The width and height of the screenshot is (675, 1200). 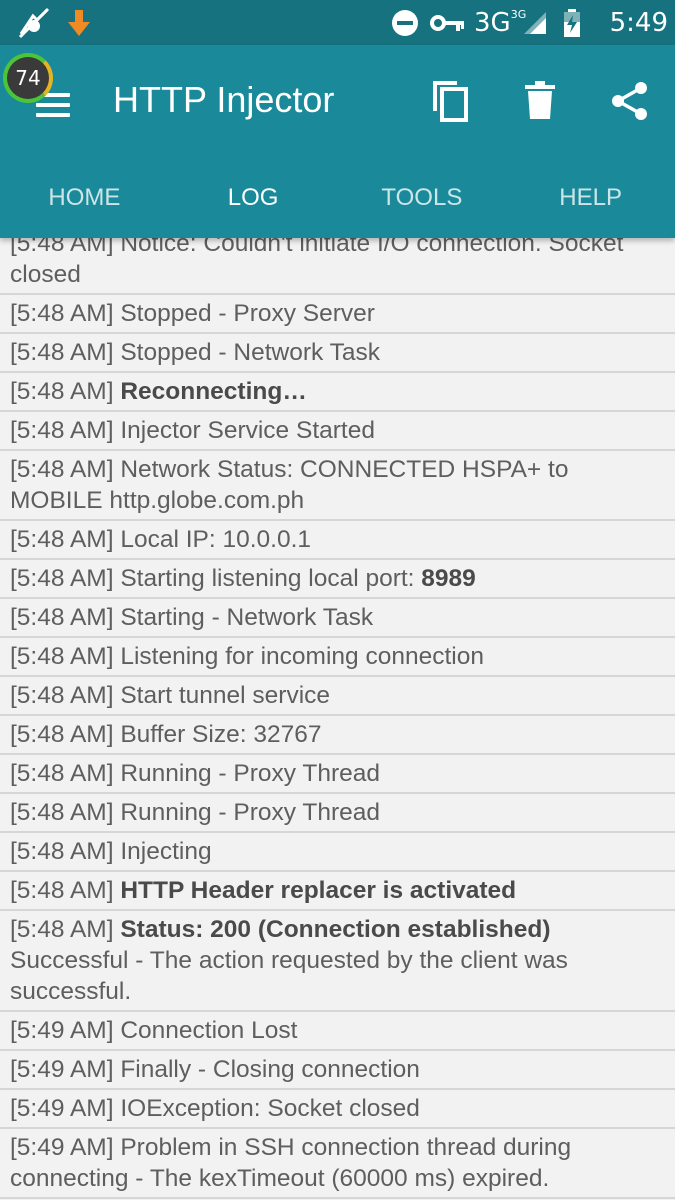 I want to click on log-message: Finally - Closing connection, so click(x=270, y=1069).